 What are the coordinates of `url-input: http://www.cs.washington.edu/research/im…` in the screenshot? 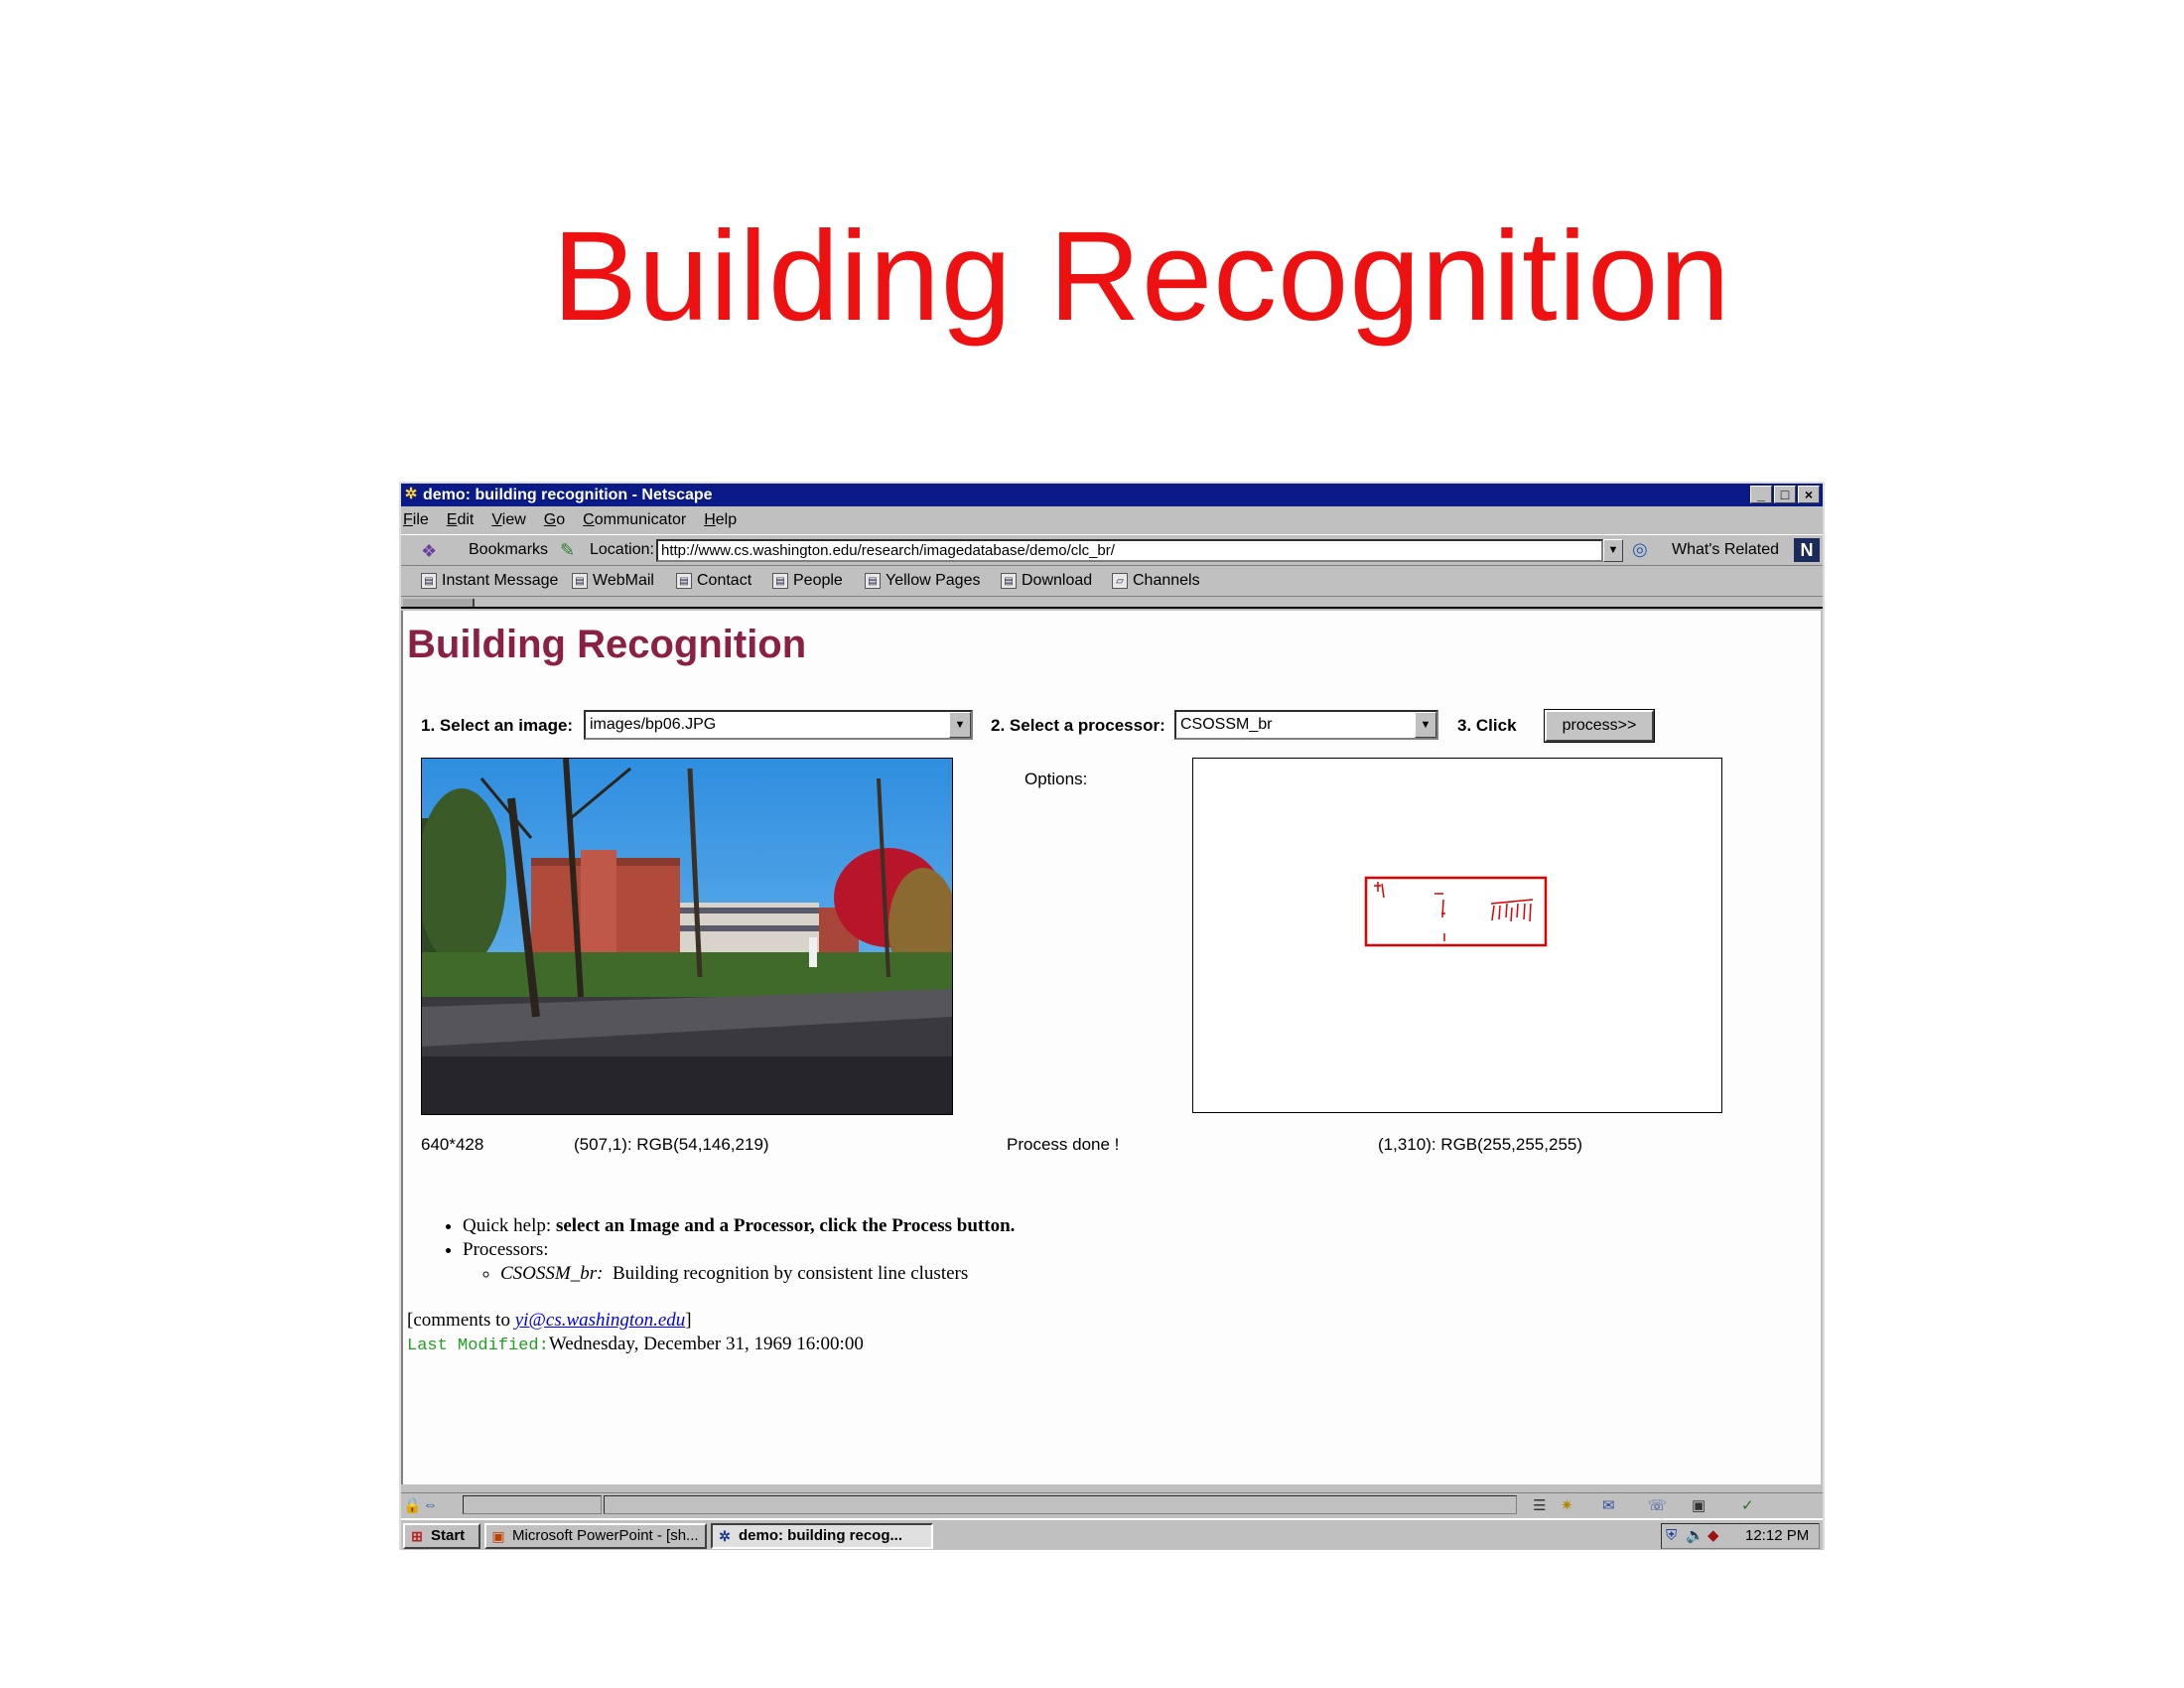 It's located at (1129, 550).